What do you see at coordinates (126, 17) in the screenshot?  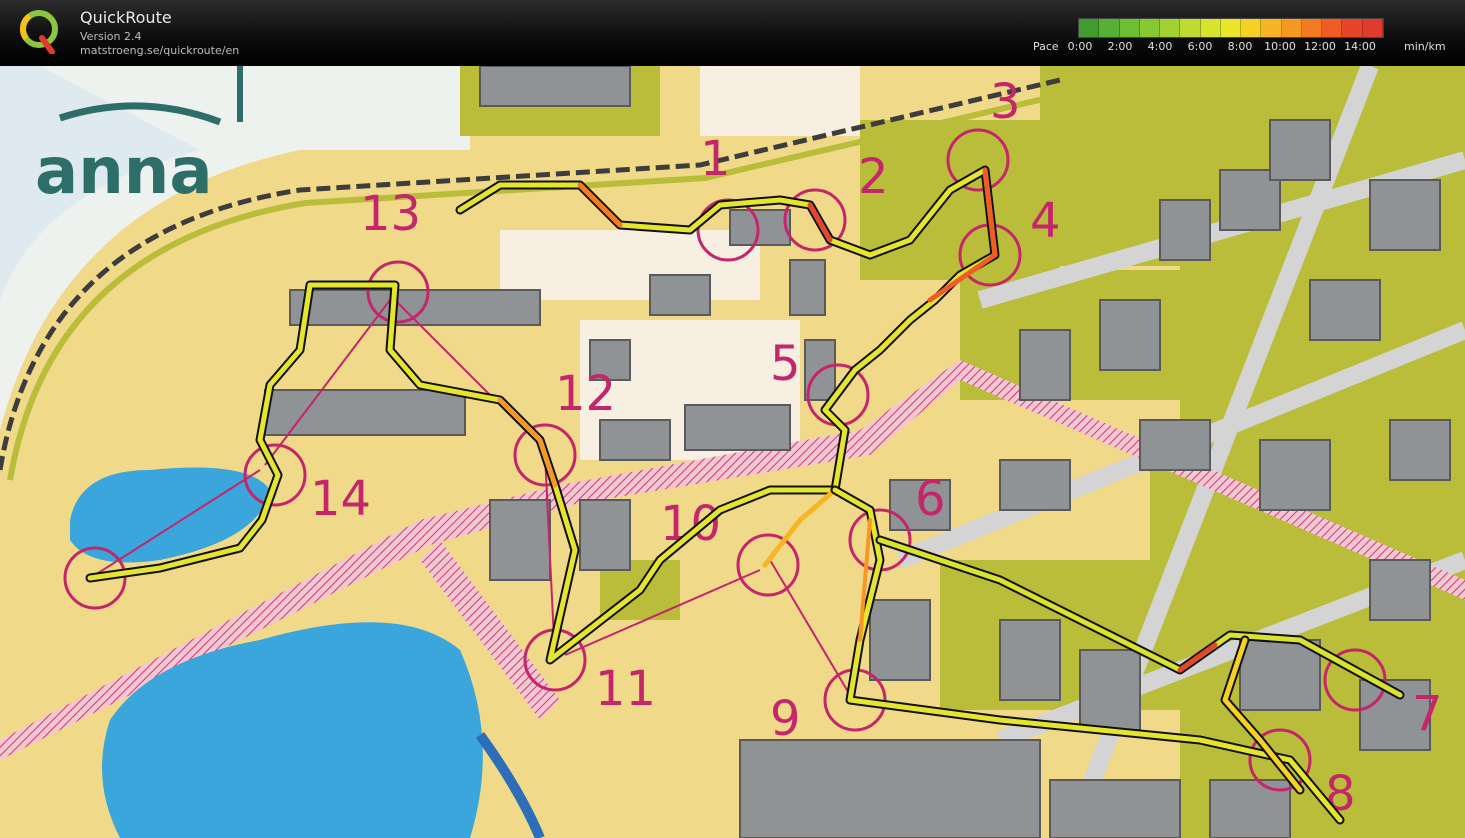 I see `app-title: QuickRoute` at bounding box center [126, 17].